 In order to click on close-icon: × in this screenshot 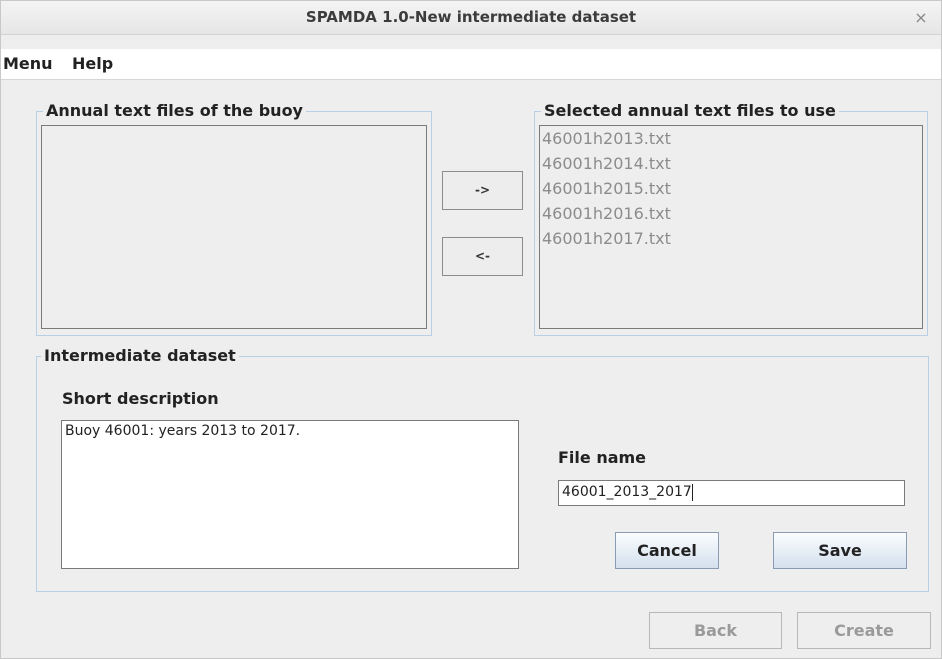, I will do `click(921, 17)`.